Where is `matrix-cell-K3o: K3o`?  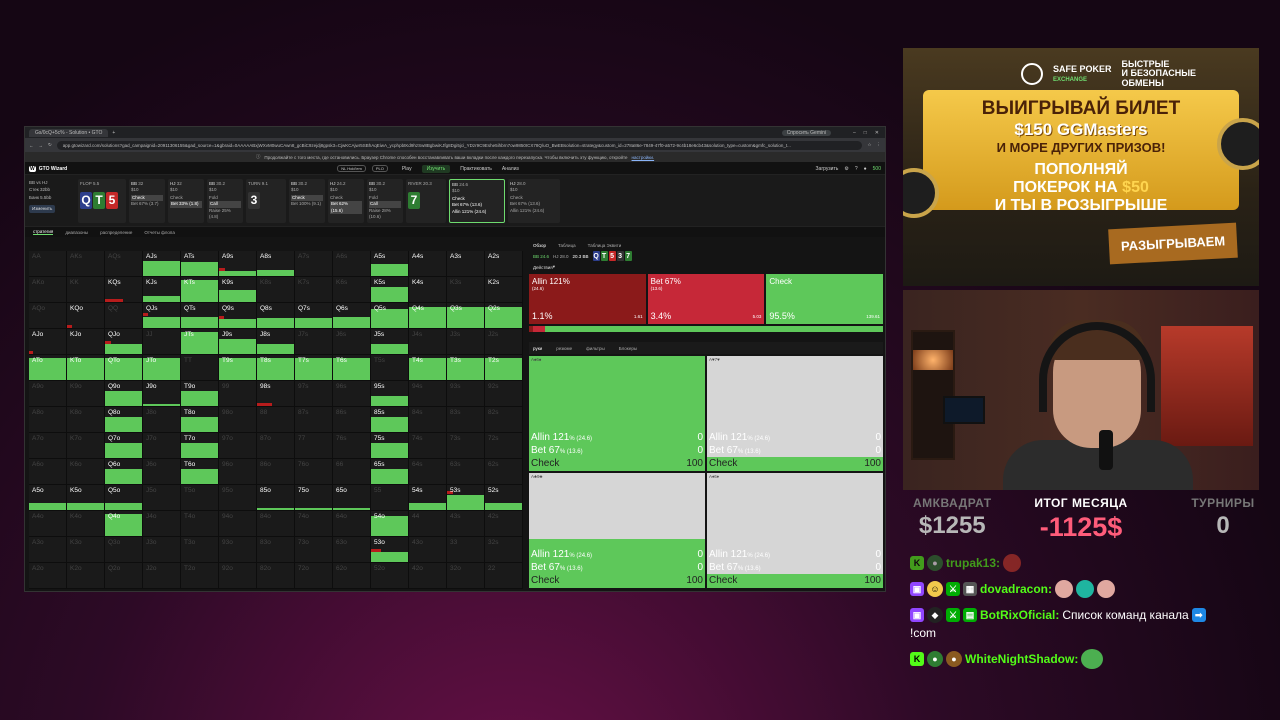 matrix-cell-K3o: K3o is located at coordinates (86, 550).